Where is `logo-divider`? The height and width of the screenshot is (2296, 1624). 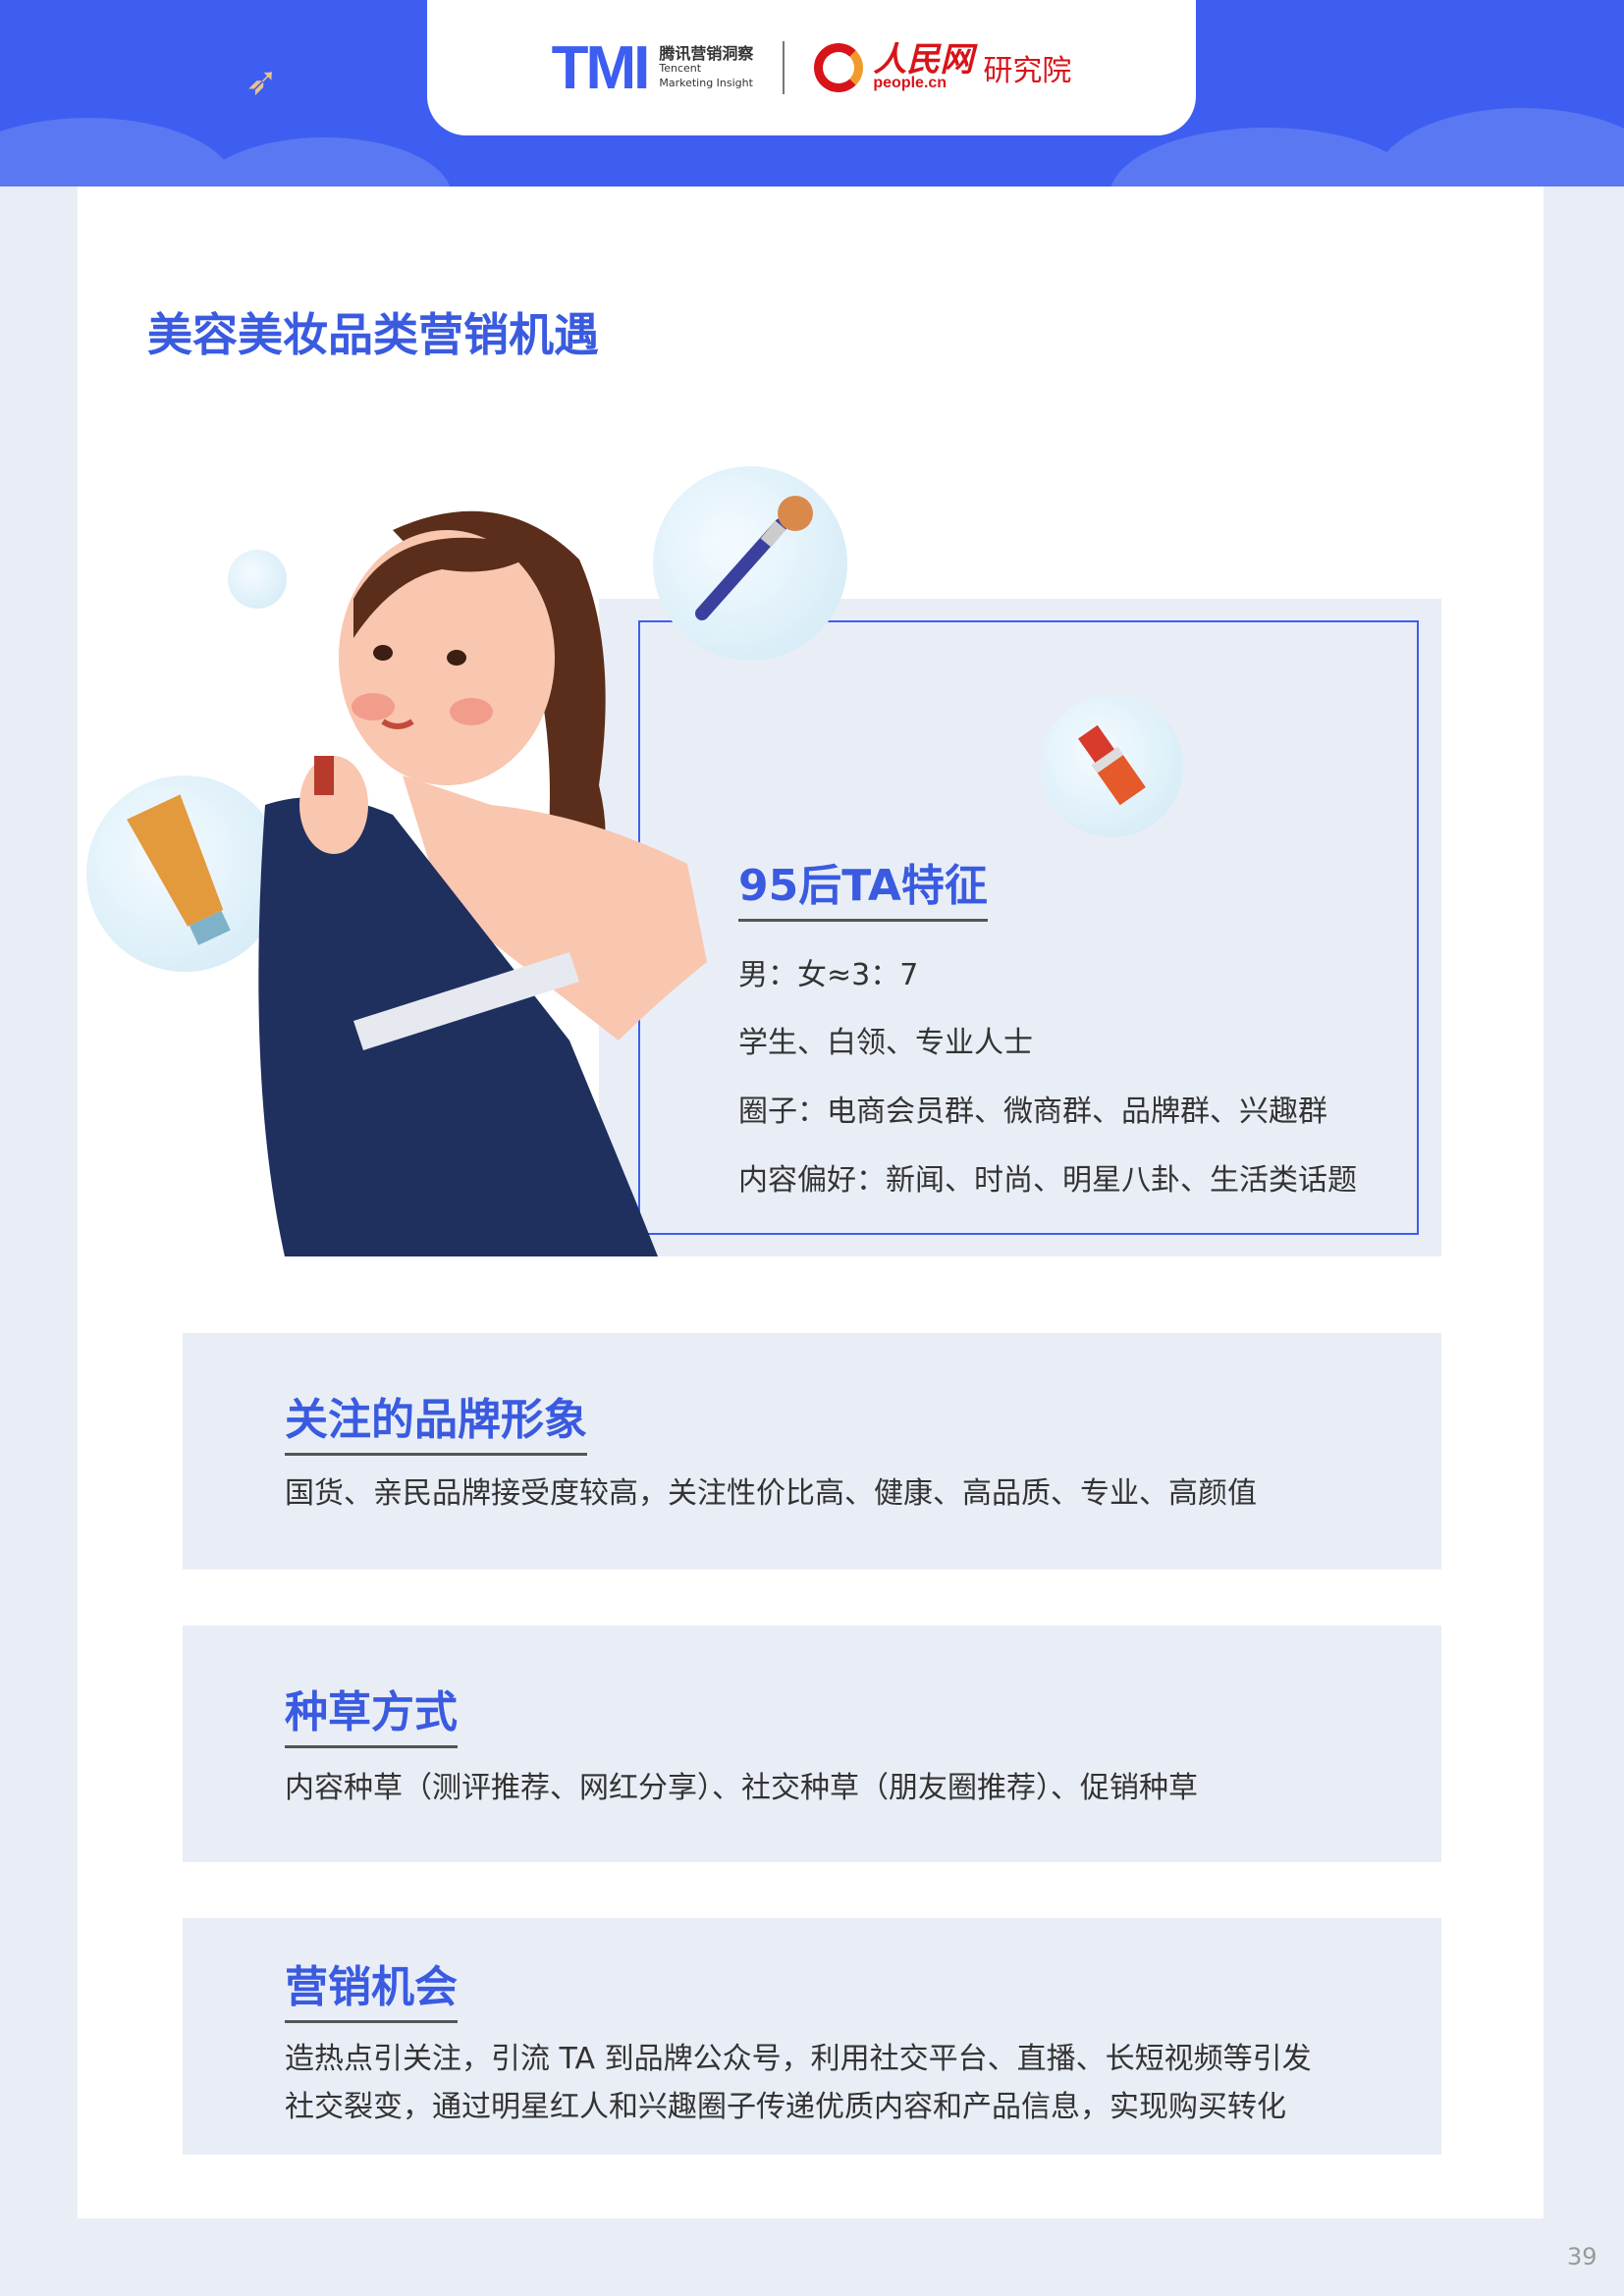
logo-divider is located at coordinates (784, 67).